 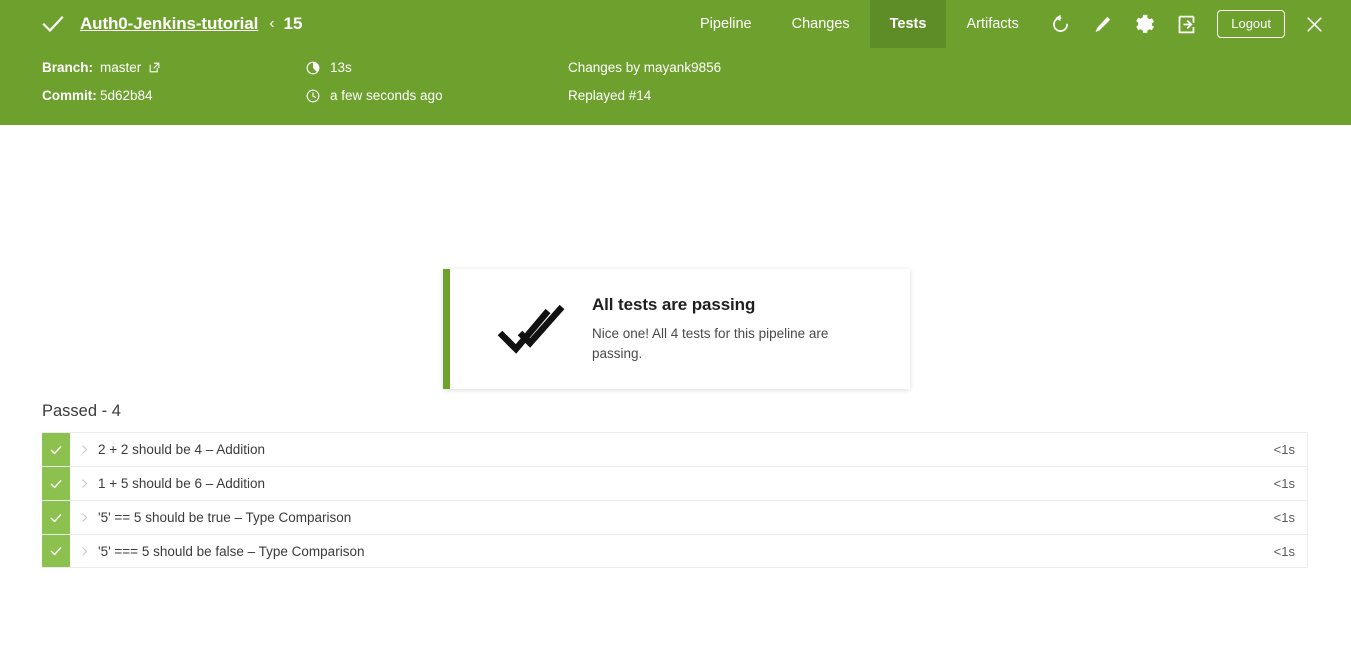 What do you see at coordinates (675, 449) in the screenshot?
I see `table-row: 2 + 2 should be 4 – Addition <1s` at bounding box center [675, 449].